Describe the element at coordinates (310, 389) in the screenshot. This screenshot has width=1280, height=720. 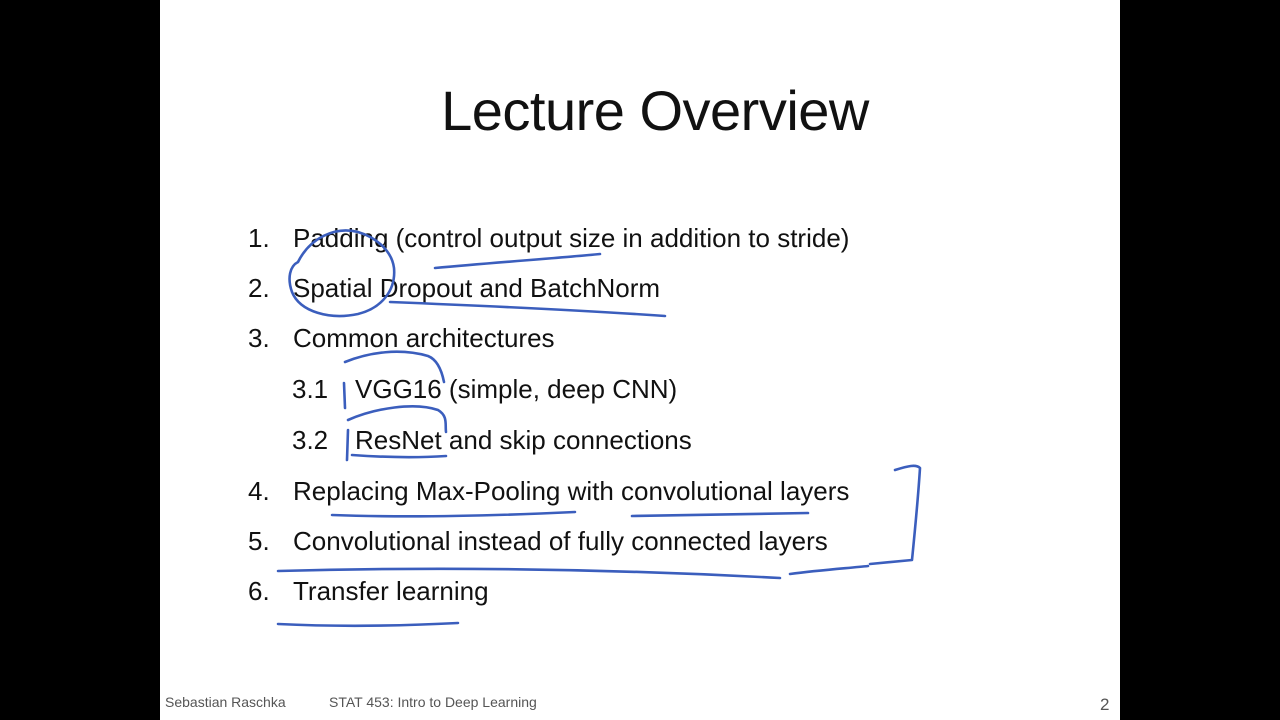
I see `list-item-number: 3.1` at that location.